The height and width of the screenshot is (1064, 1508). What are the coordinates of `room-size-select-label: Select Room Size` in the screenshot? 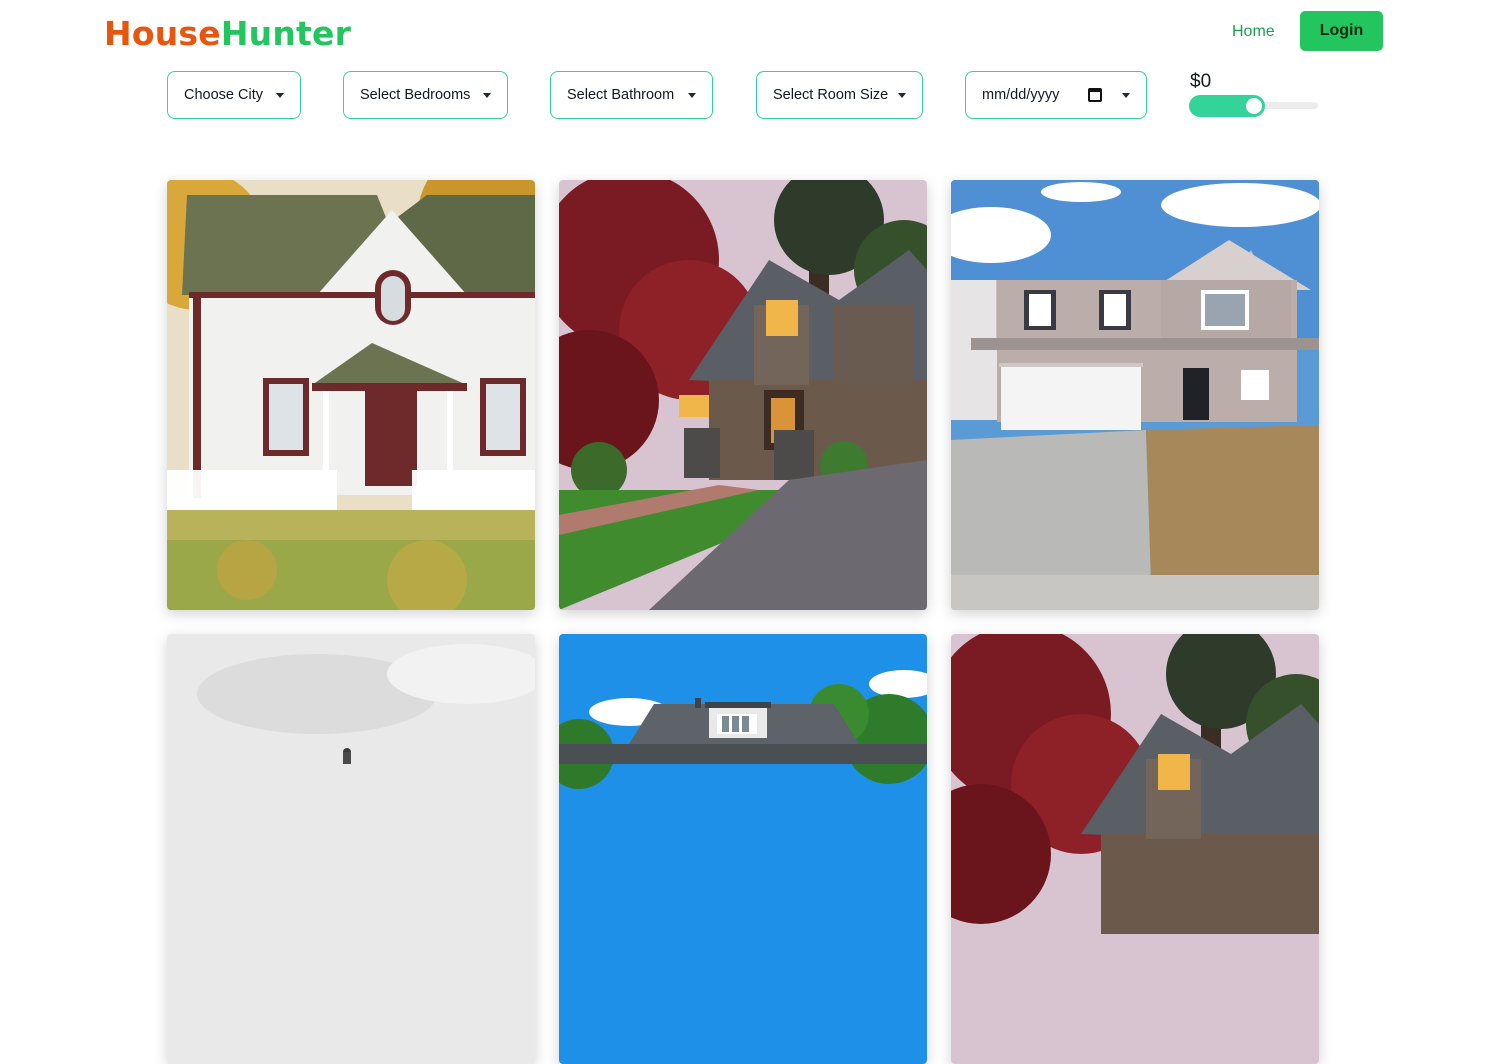 It's located at (831, 95).